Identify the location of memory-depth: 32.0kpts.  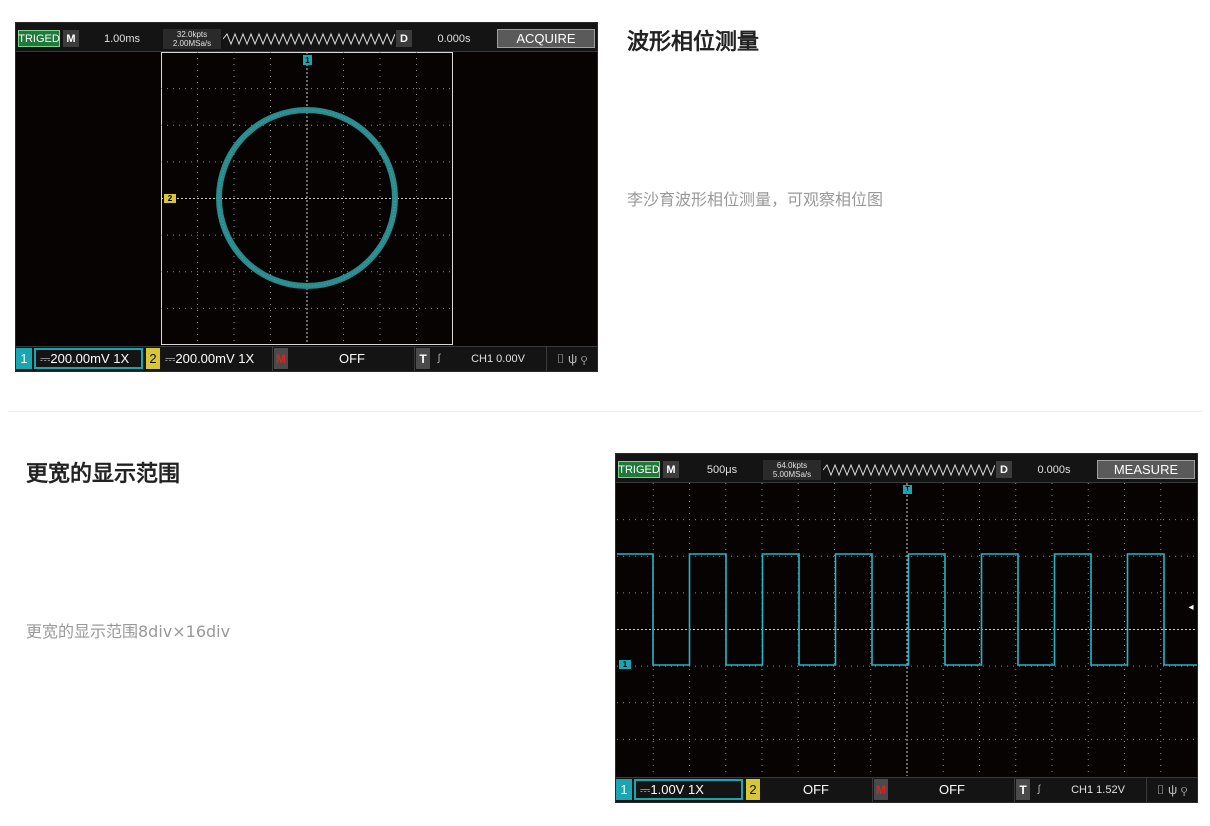
(192, 34).